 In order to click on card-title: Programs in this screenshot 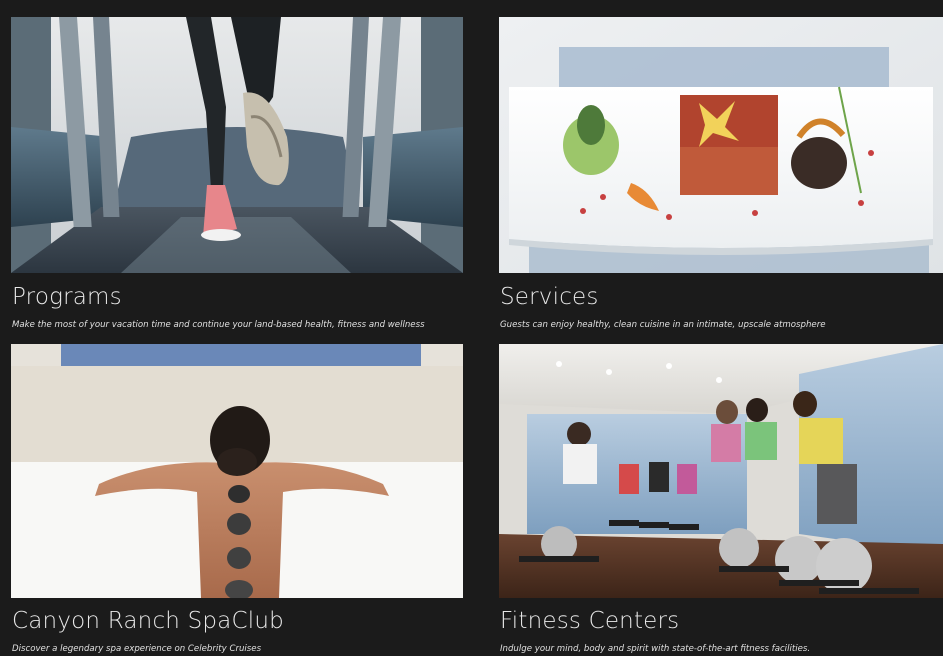, I will do `click(67, 297)`.